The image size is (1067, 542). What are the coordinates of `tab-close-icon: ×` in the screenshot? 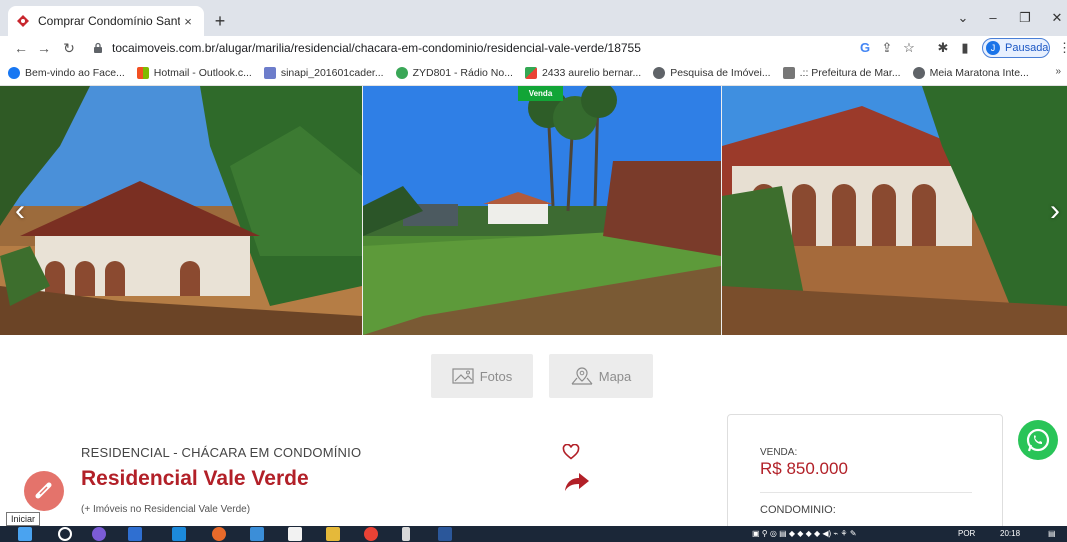 It's located at (188, 21).